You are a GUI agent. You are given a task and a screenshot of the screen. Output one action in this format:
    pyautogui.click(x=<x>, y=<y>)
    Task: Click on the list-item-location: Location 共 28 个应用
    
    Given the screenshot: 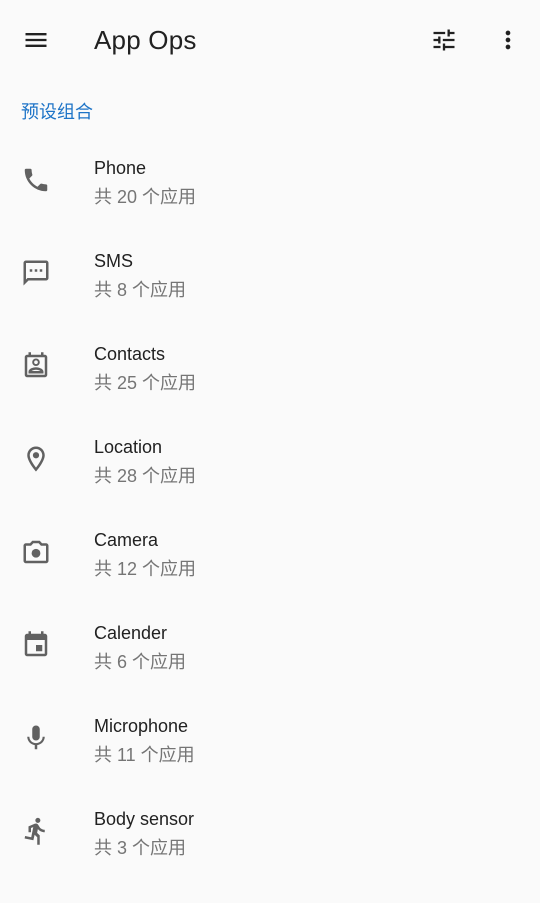 What is the action you would take?
    pyautogui.click(x=270, y=459)
    